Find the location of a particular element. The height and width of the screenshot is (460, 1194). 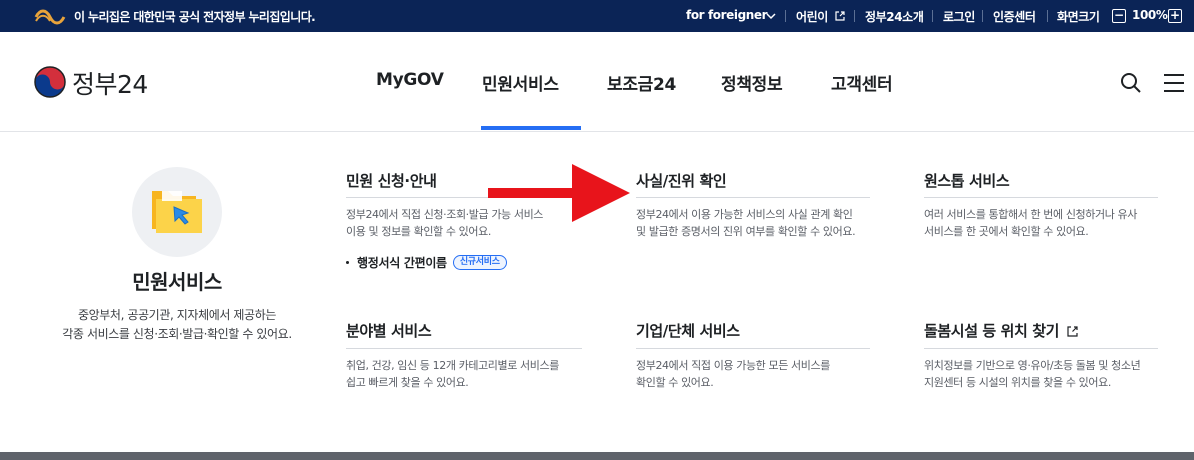

menu-title: 민원서비스 is located at coordinates (177, 282).